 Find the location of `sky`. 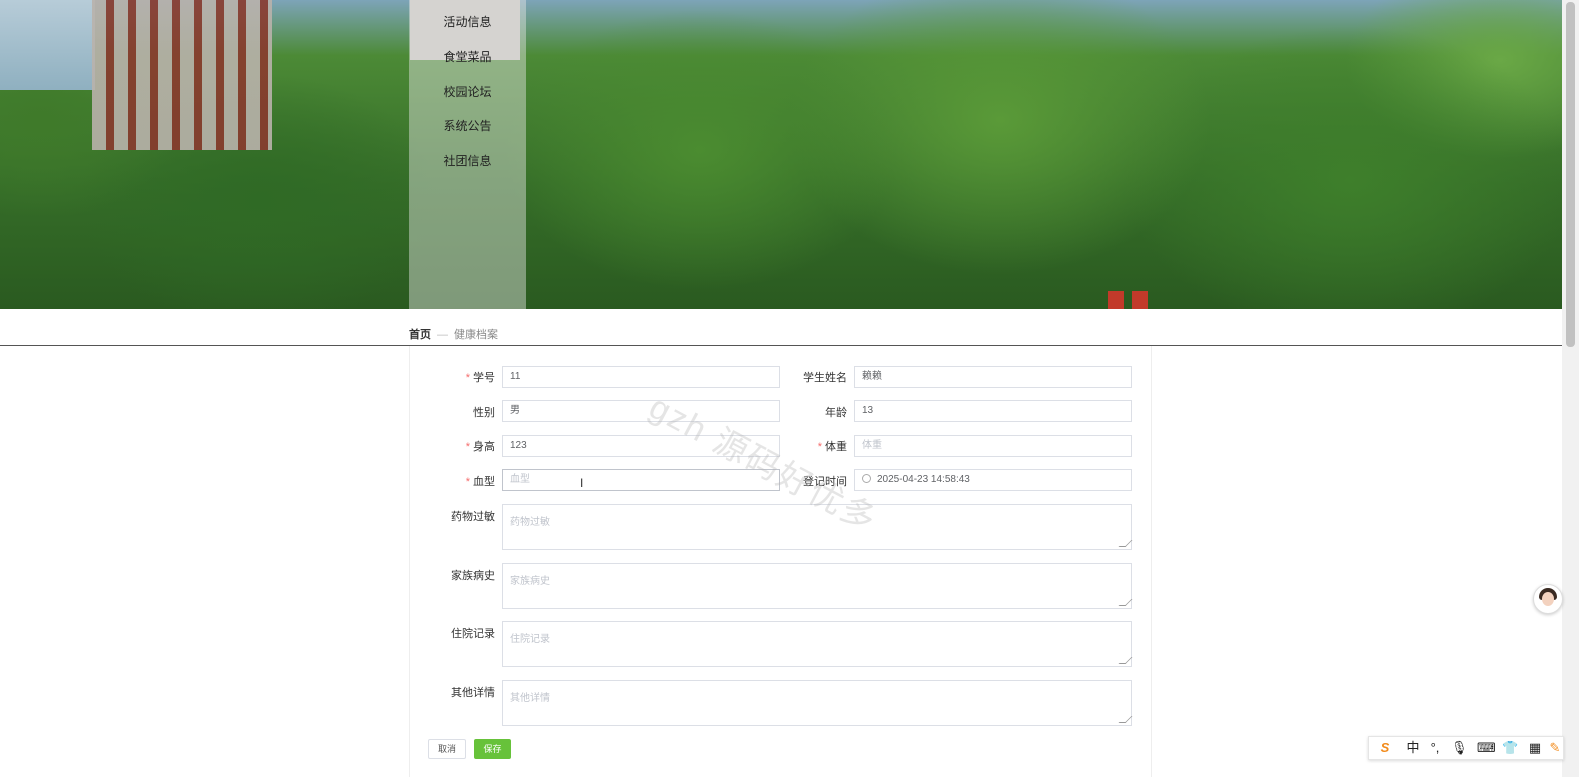

sky is located at coordinates (47, 45).